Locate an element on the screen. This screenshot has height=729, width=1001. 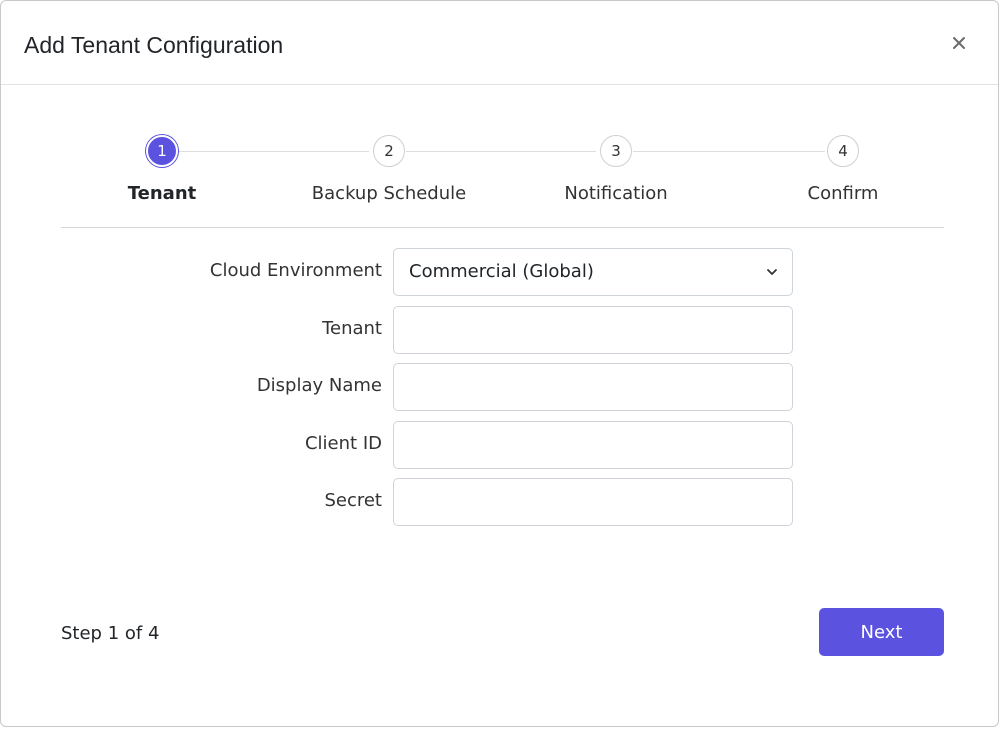
close-button is located at coordinates (959, 43).